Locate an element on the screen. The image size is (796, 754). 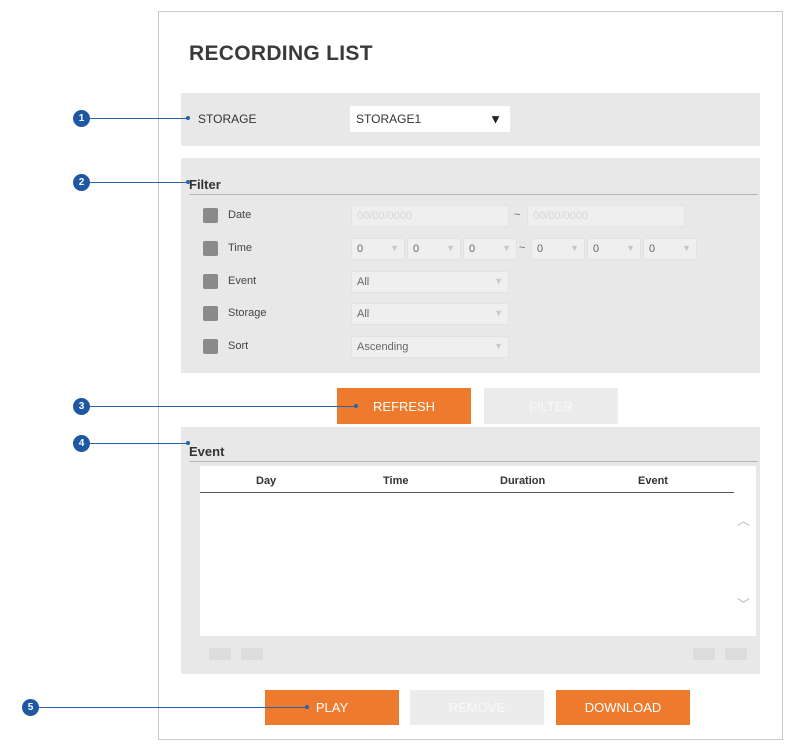
date-to-input: 00/00/0000 is located at coordinates (606, 216).